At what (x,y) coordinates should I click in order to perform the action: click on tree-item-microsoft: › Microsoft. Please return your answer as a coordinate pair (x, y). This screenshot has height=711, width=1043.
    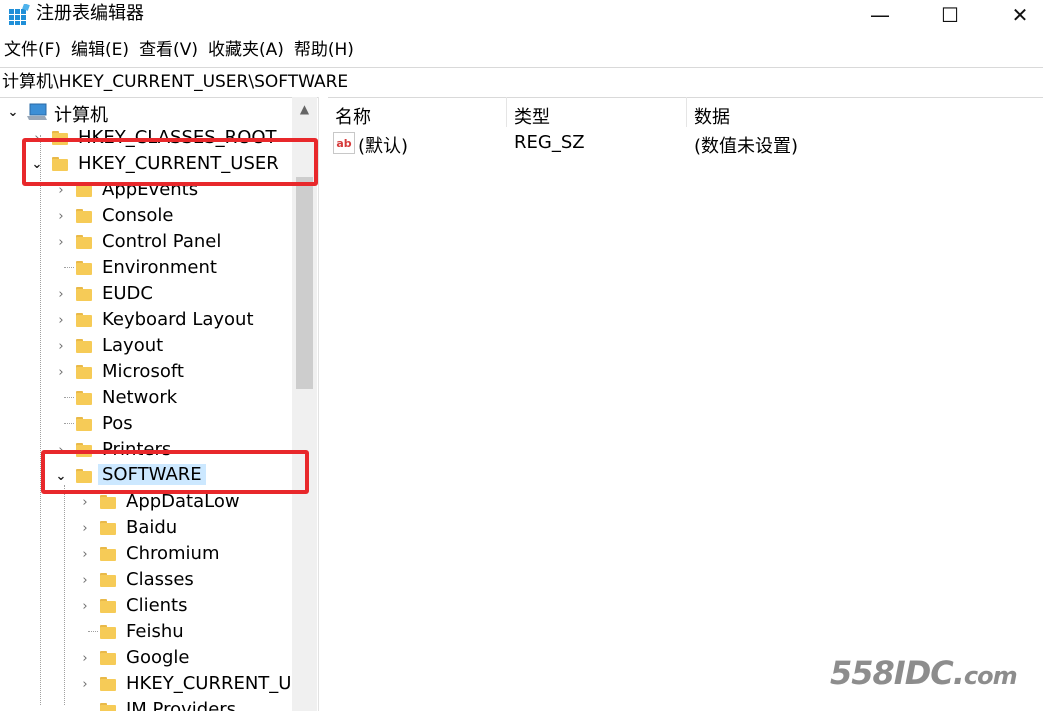
    Looking at the image, I should click on (146, 372).